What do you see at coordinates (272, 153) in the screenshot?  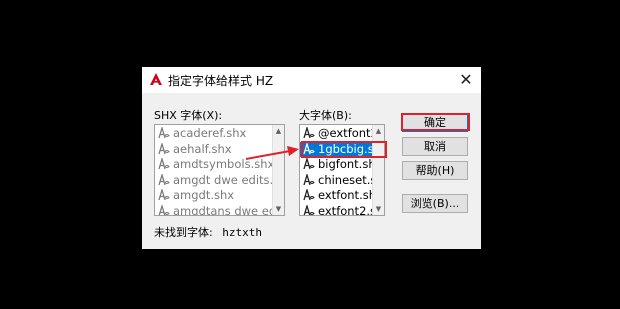 I see `annotation-arrow` at bounding box center [272, 153].